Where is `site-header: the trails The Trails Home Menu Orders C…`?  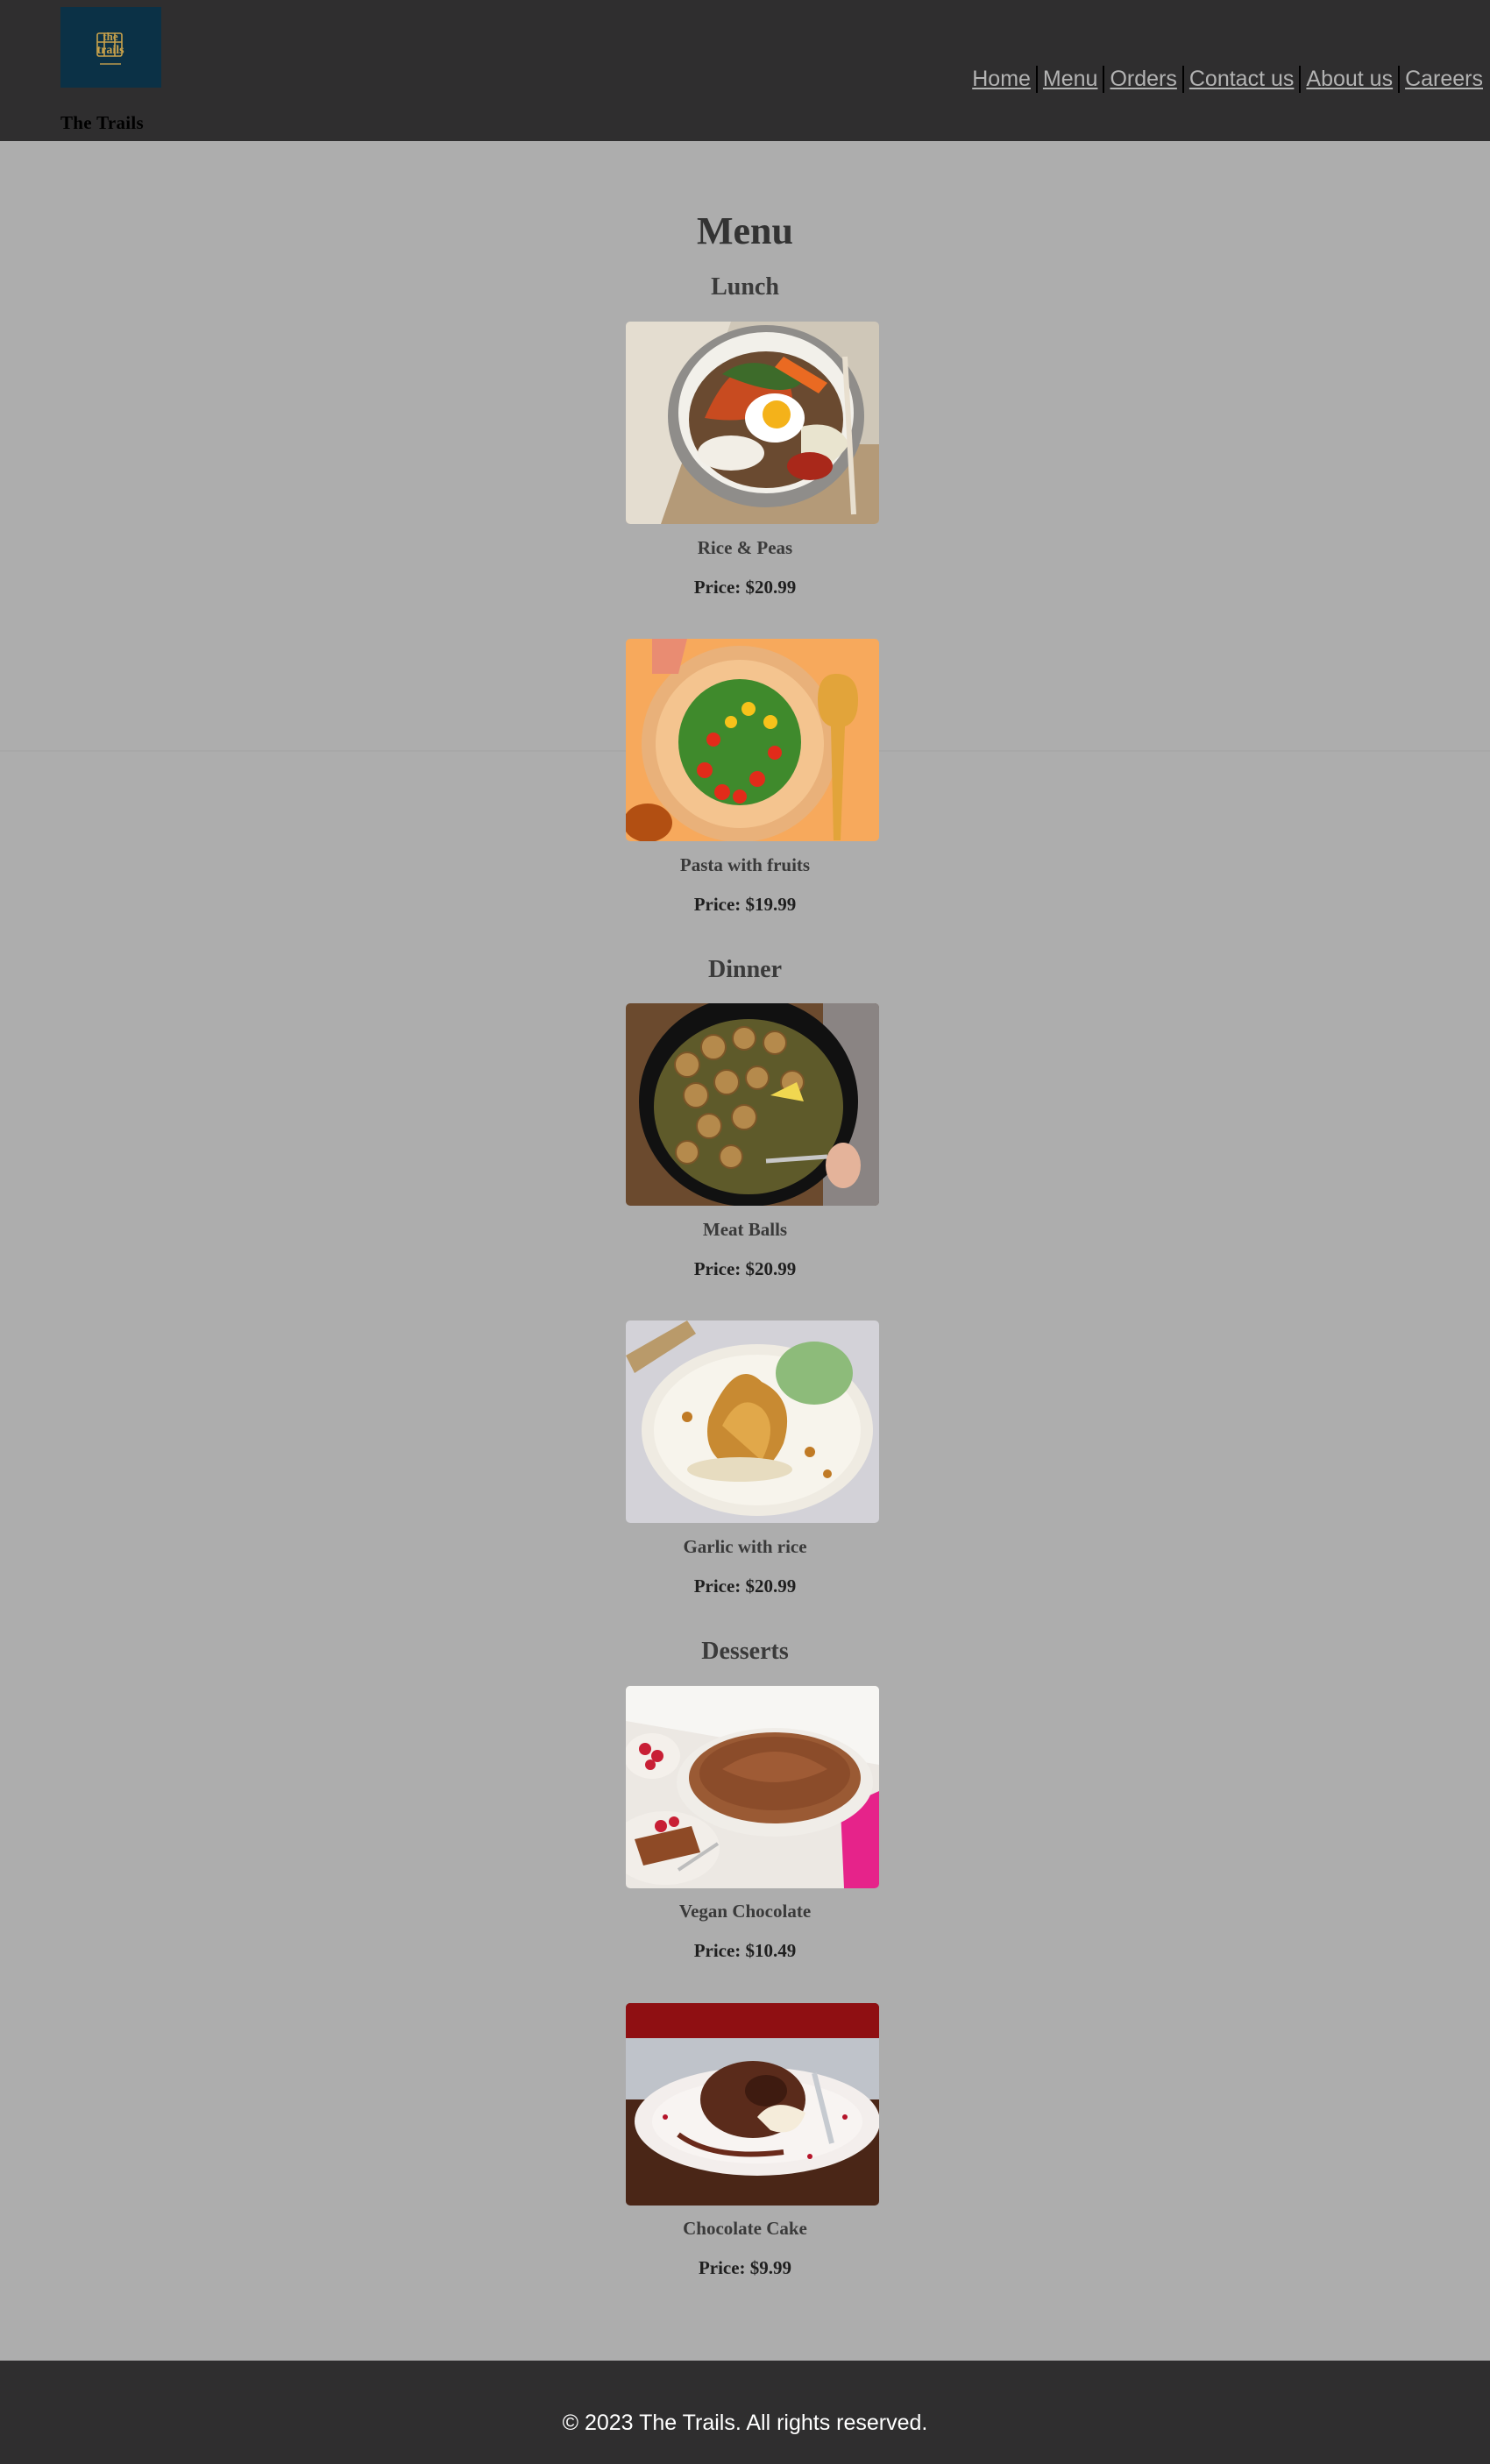
site-header: the trails The Trails Home Menu Orders C… is located at coordinates (745, 70).